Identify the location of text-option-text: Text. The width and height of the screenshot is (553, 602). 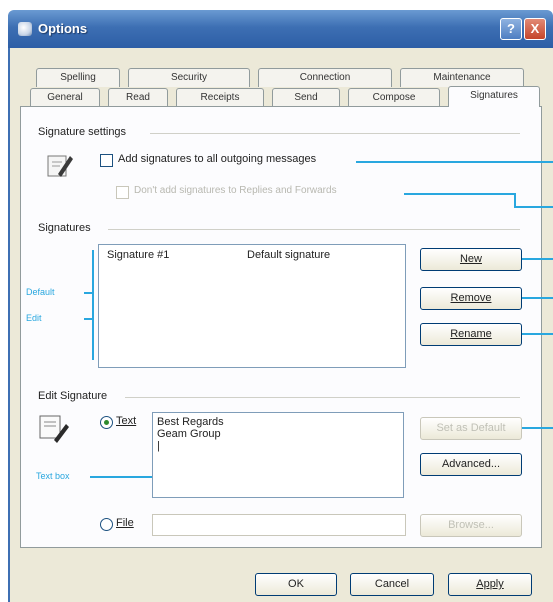
(126, 421).